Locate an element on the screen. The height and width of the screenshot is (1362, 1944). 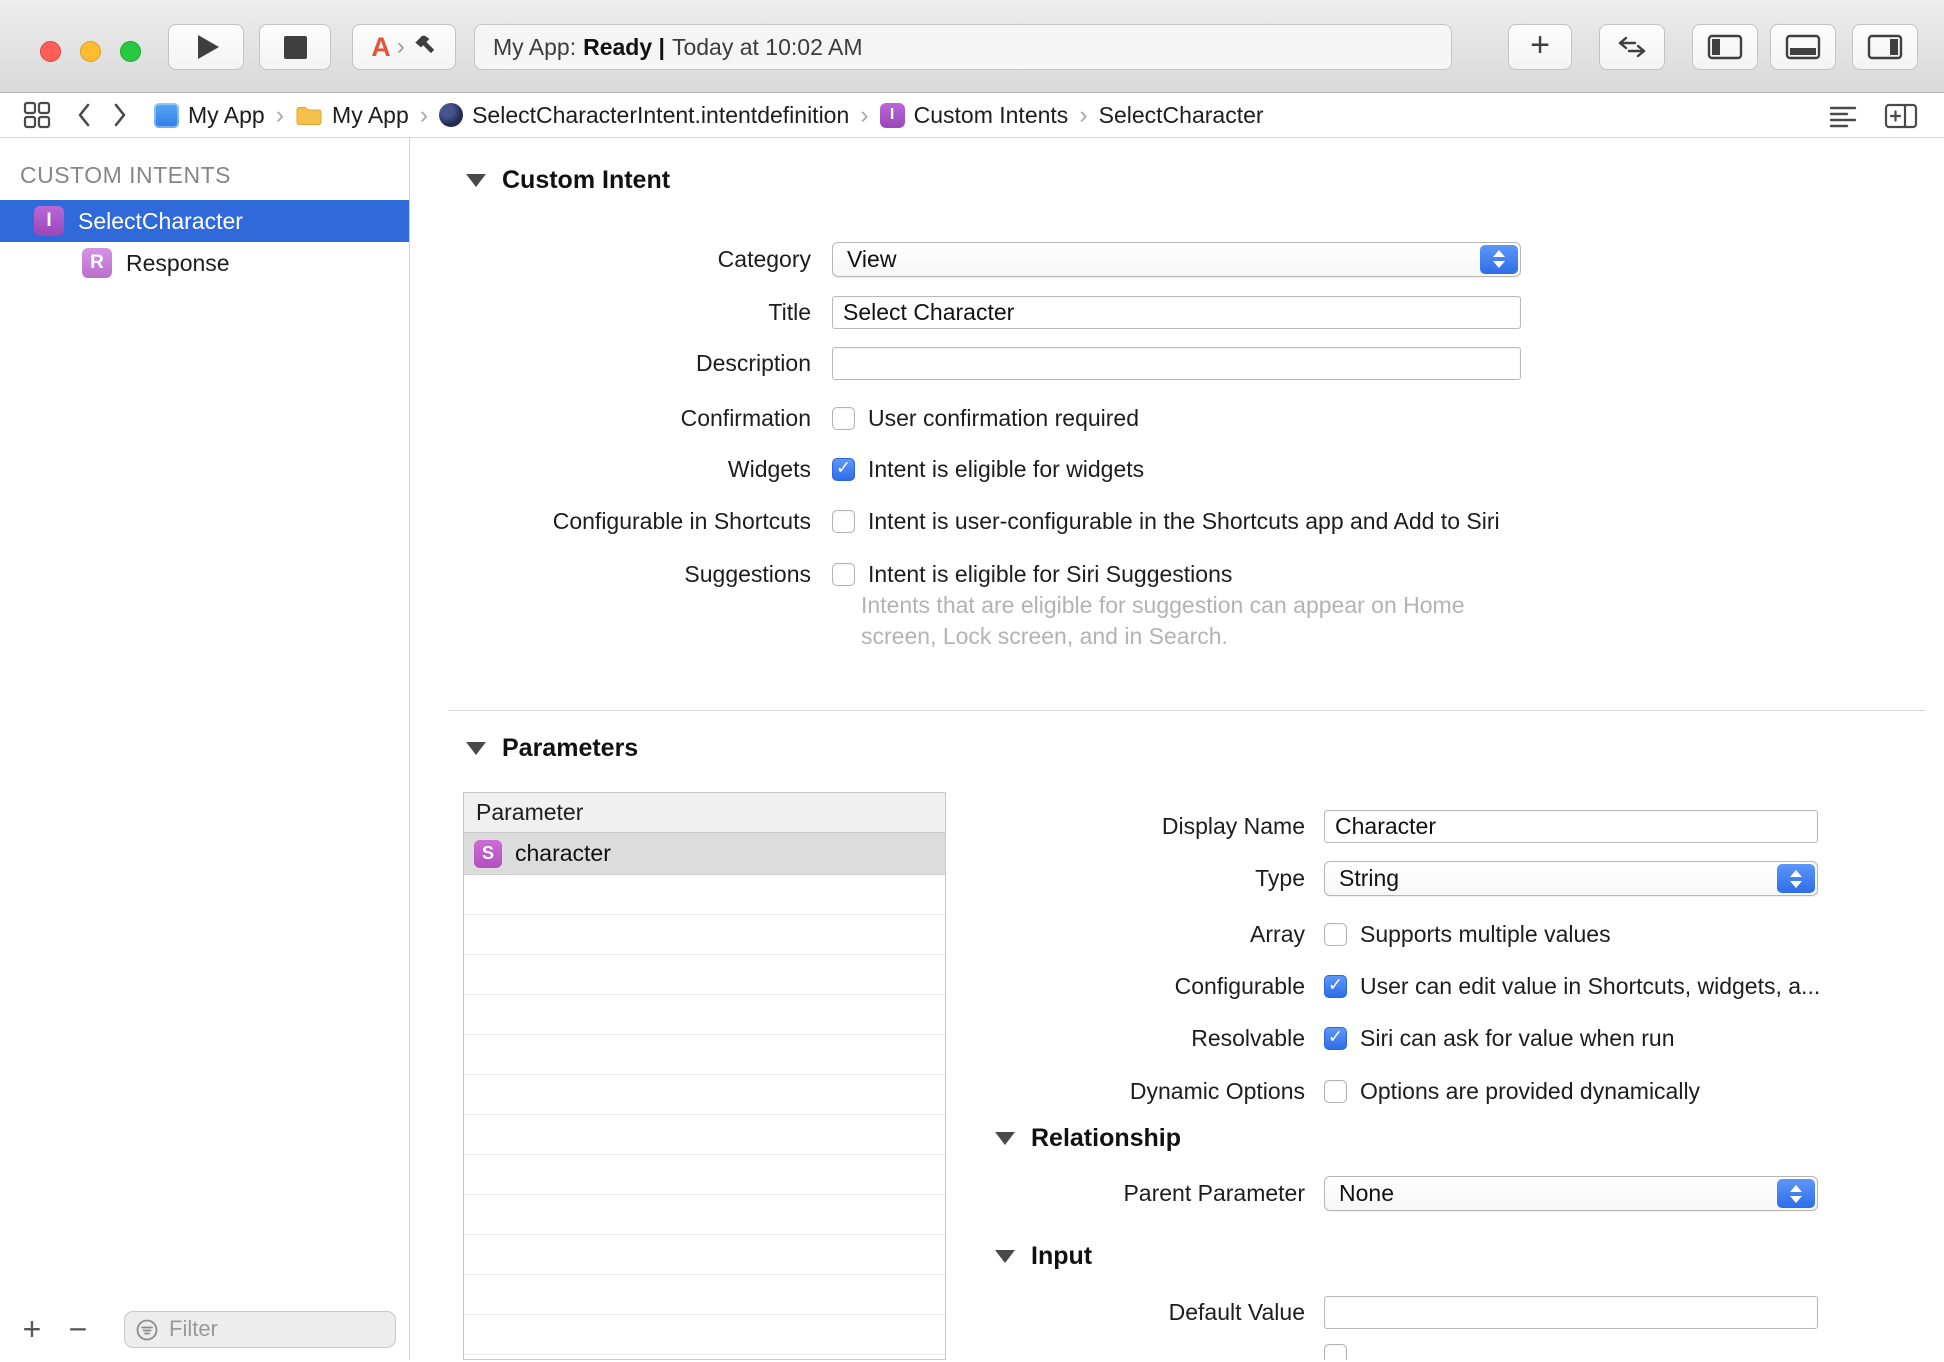
description-row: Description is located at coordinates (965, 363).